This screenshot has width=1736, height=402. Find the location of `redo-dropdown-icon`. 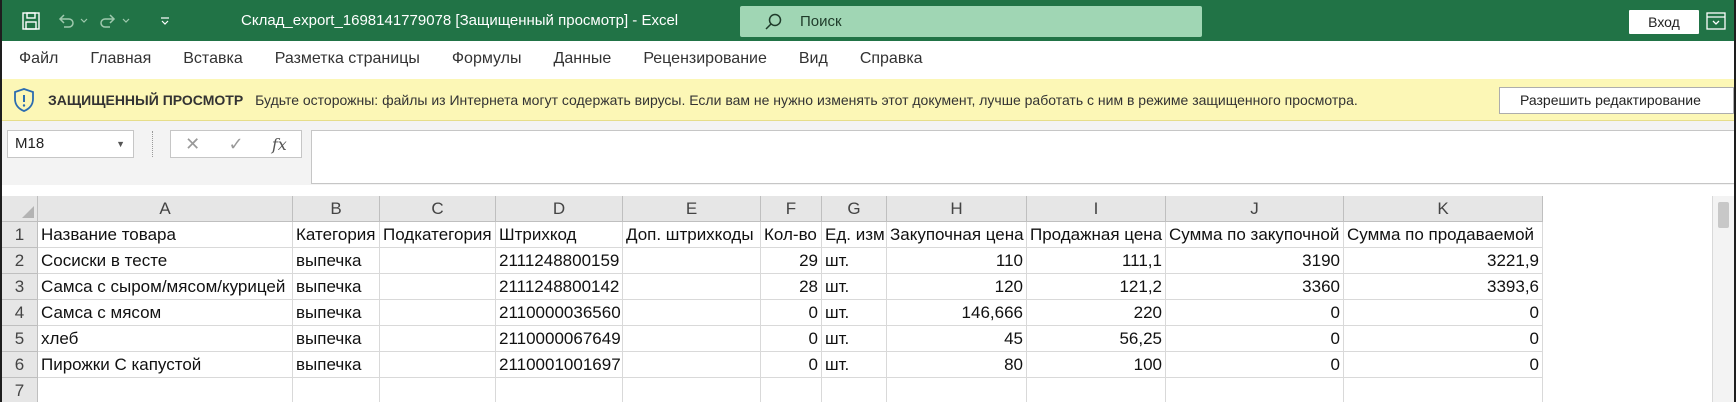

redo-dropdown-icon is located at coordinates (126, 20).